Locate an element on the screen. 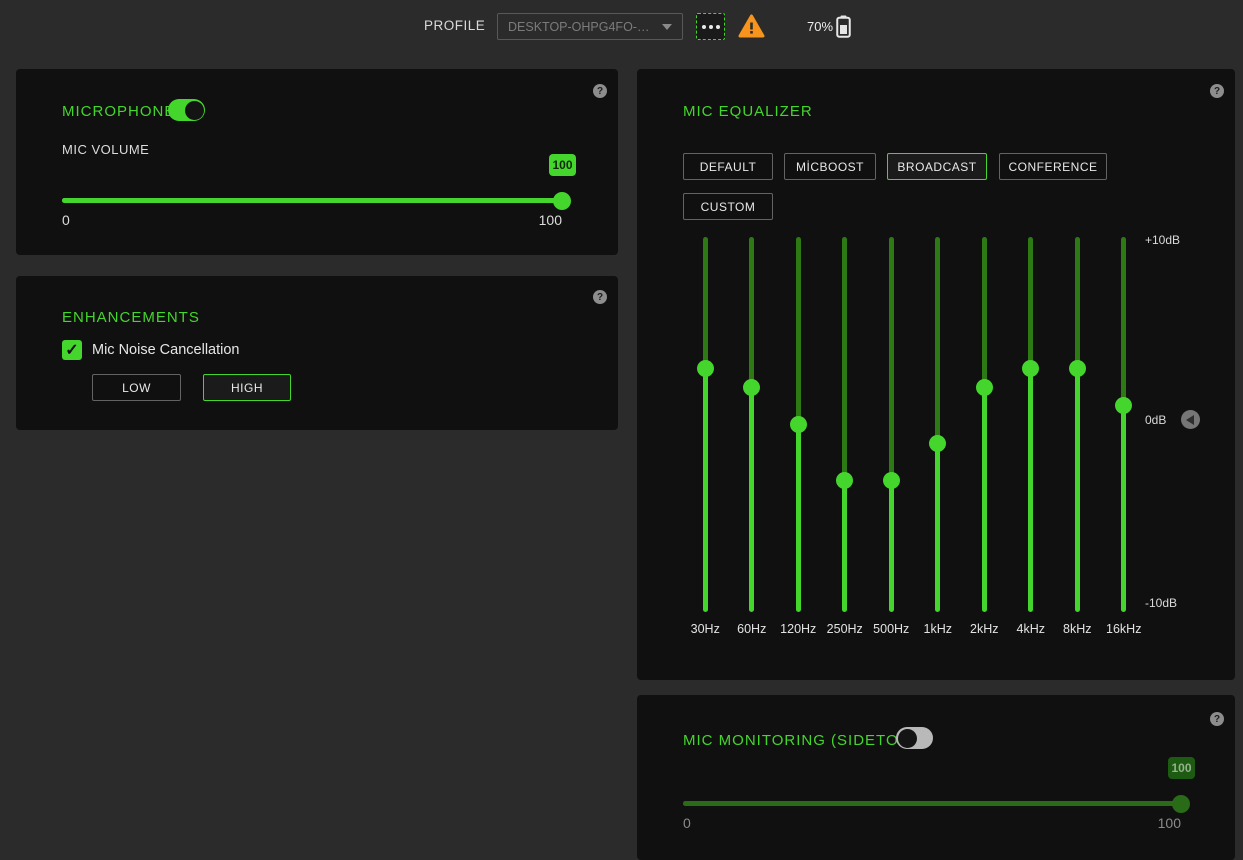 This screenshot has height=860, width=1243. chevron-down-icon is located at coordinates (667, 26).